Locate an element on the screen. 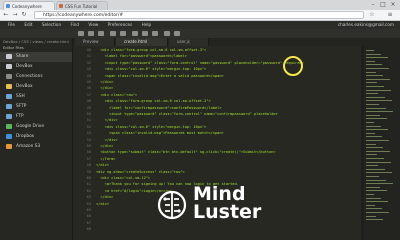 This screenshot has width=400, height=240. watermark-text: Mind Luster is located at coordinates (227, 204).